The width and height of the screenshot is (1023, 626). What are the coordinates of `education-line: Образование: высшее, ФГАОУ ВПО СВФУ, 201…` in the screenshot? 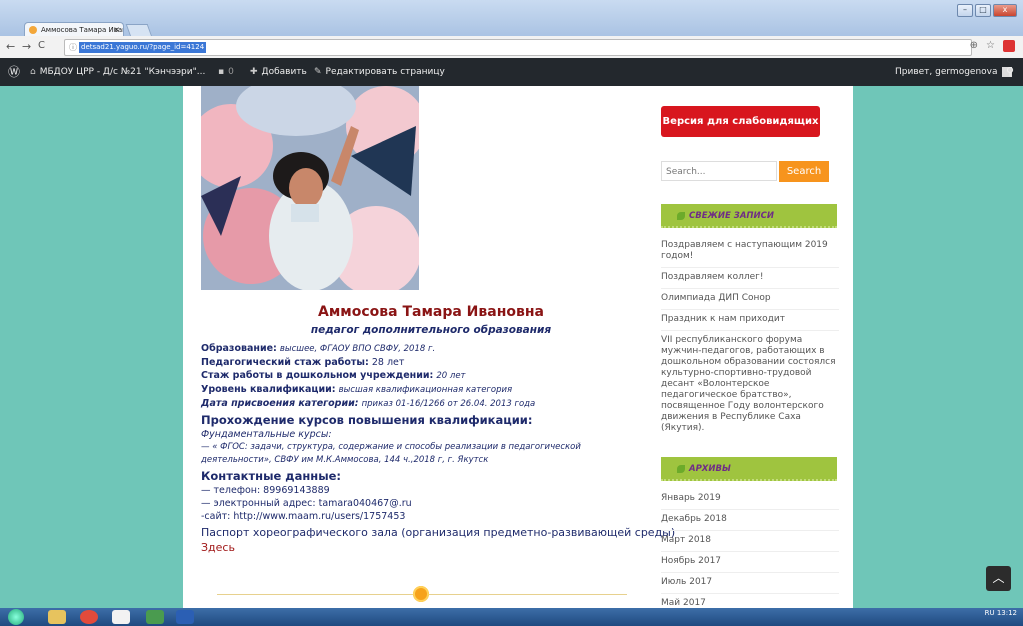 It's located at (416, 349).